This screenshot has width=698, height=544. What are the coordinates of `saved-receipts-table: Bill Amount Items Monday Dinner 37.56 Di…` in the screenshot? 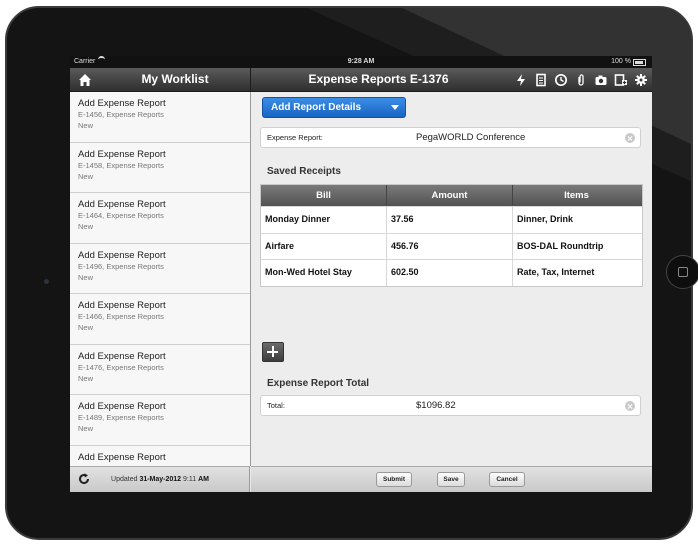 It's located at (451, 235).